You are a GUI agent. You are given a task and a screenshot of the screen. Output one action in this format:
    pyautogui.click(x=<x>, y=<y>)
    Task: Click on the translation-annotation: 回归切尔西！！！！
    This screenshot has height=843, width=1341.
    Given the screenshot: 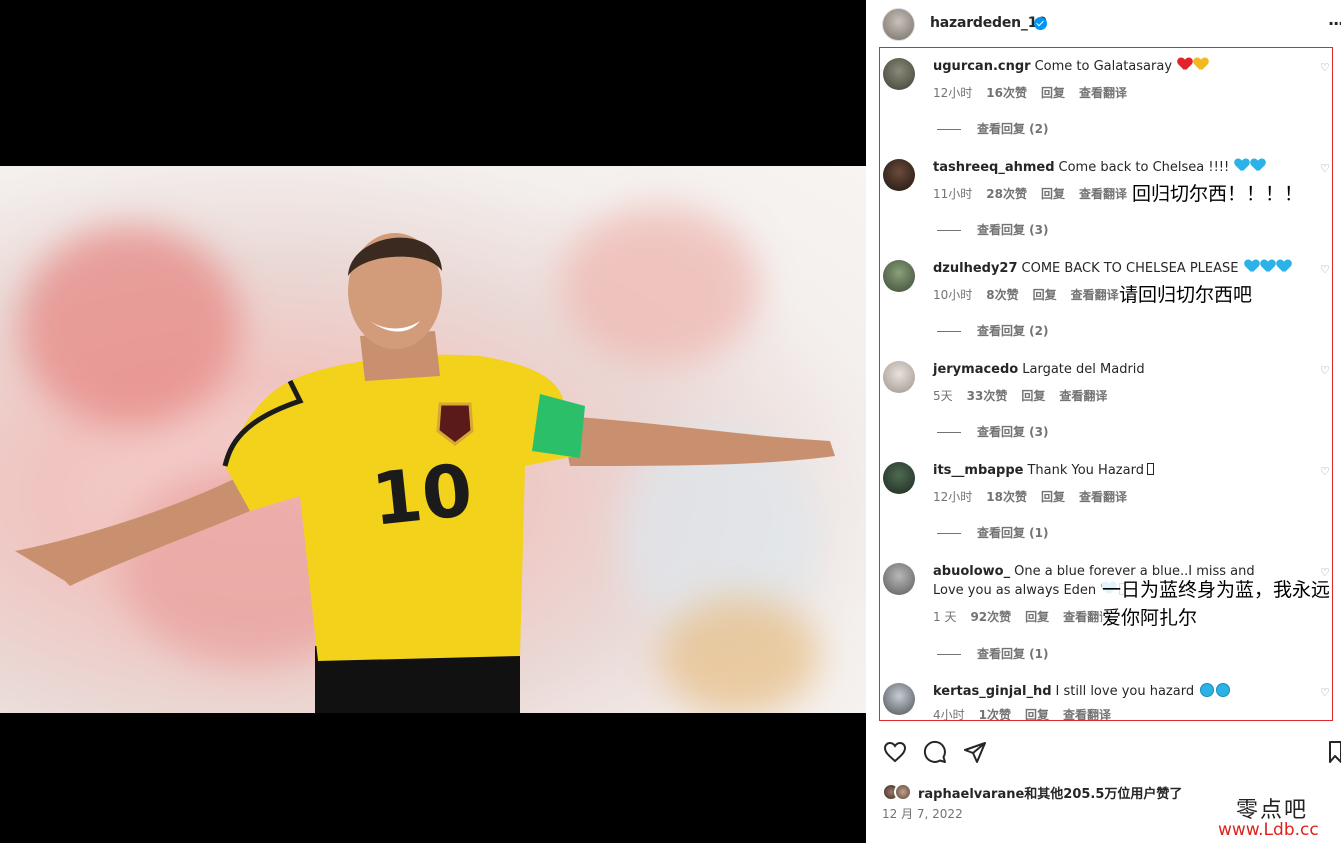 What is the action you would take?
    pyautogui.click(x=1218, y=194)
    